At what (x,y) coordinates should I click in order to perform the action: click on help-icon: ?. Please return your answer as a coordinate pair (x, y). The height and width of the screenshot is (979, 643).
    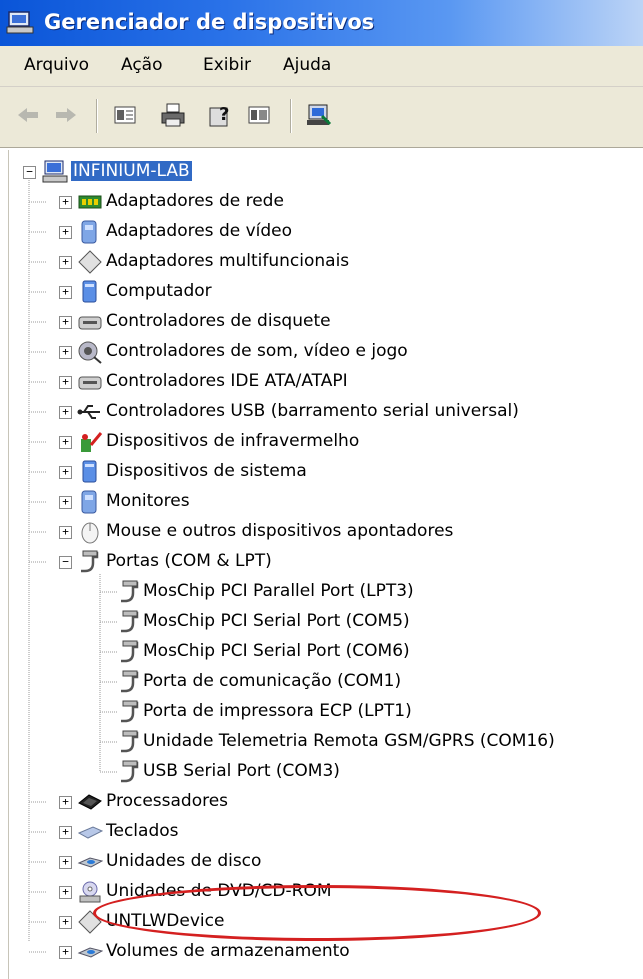
    Looking at the image, I should click on (221, 115).